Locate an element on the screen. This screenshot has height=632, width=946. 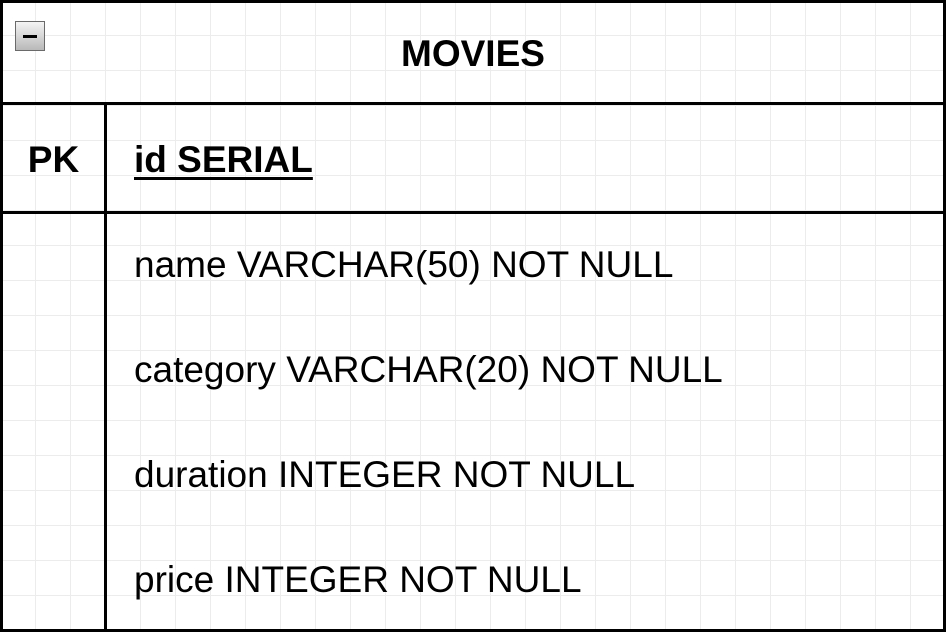
field-row-duration: duration INTEGER NOT NULL is located at coordinates (384, 475).